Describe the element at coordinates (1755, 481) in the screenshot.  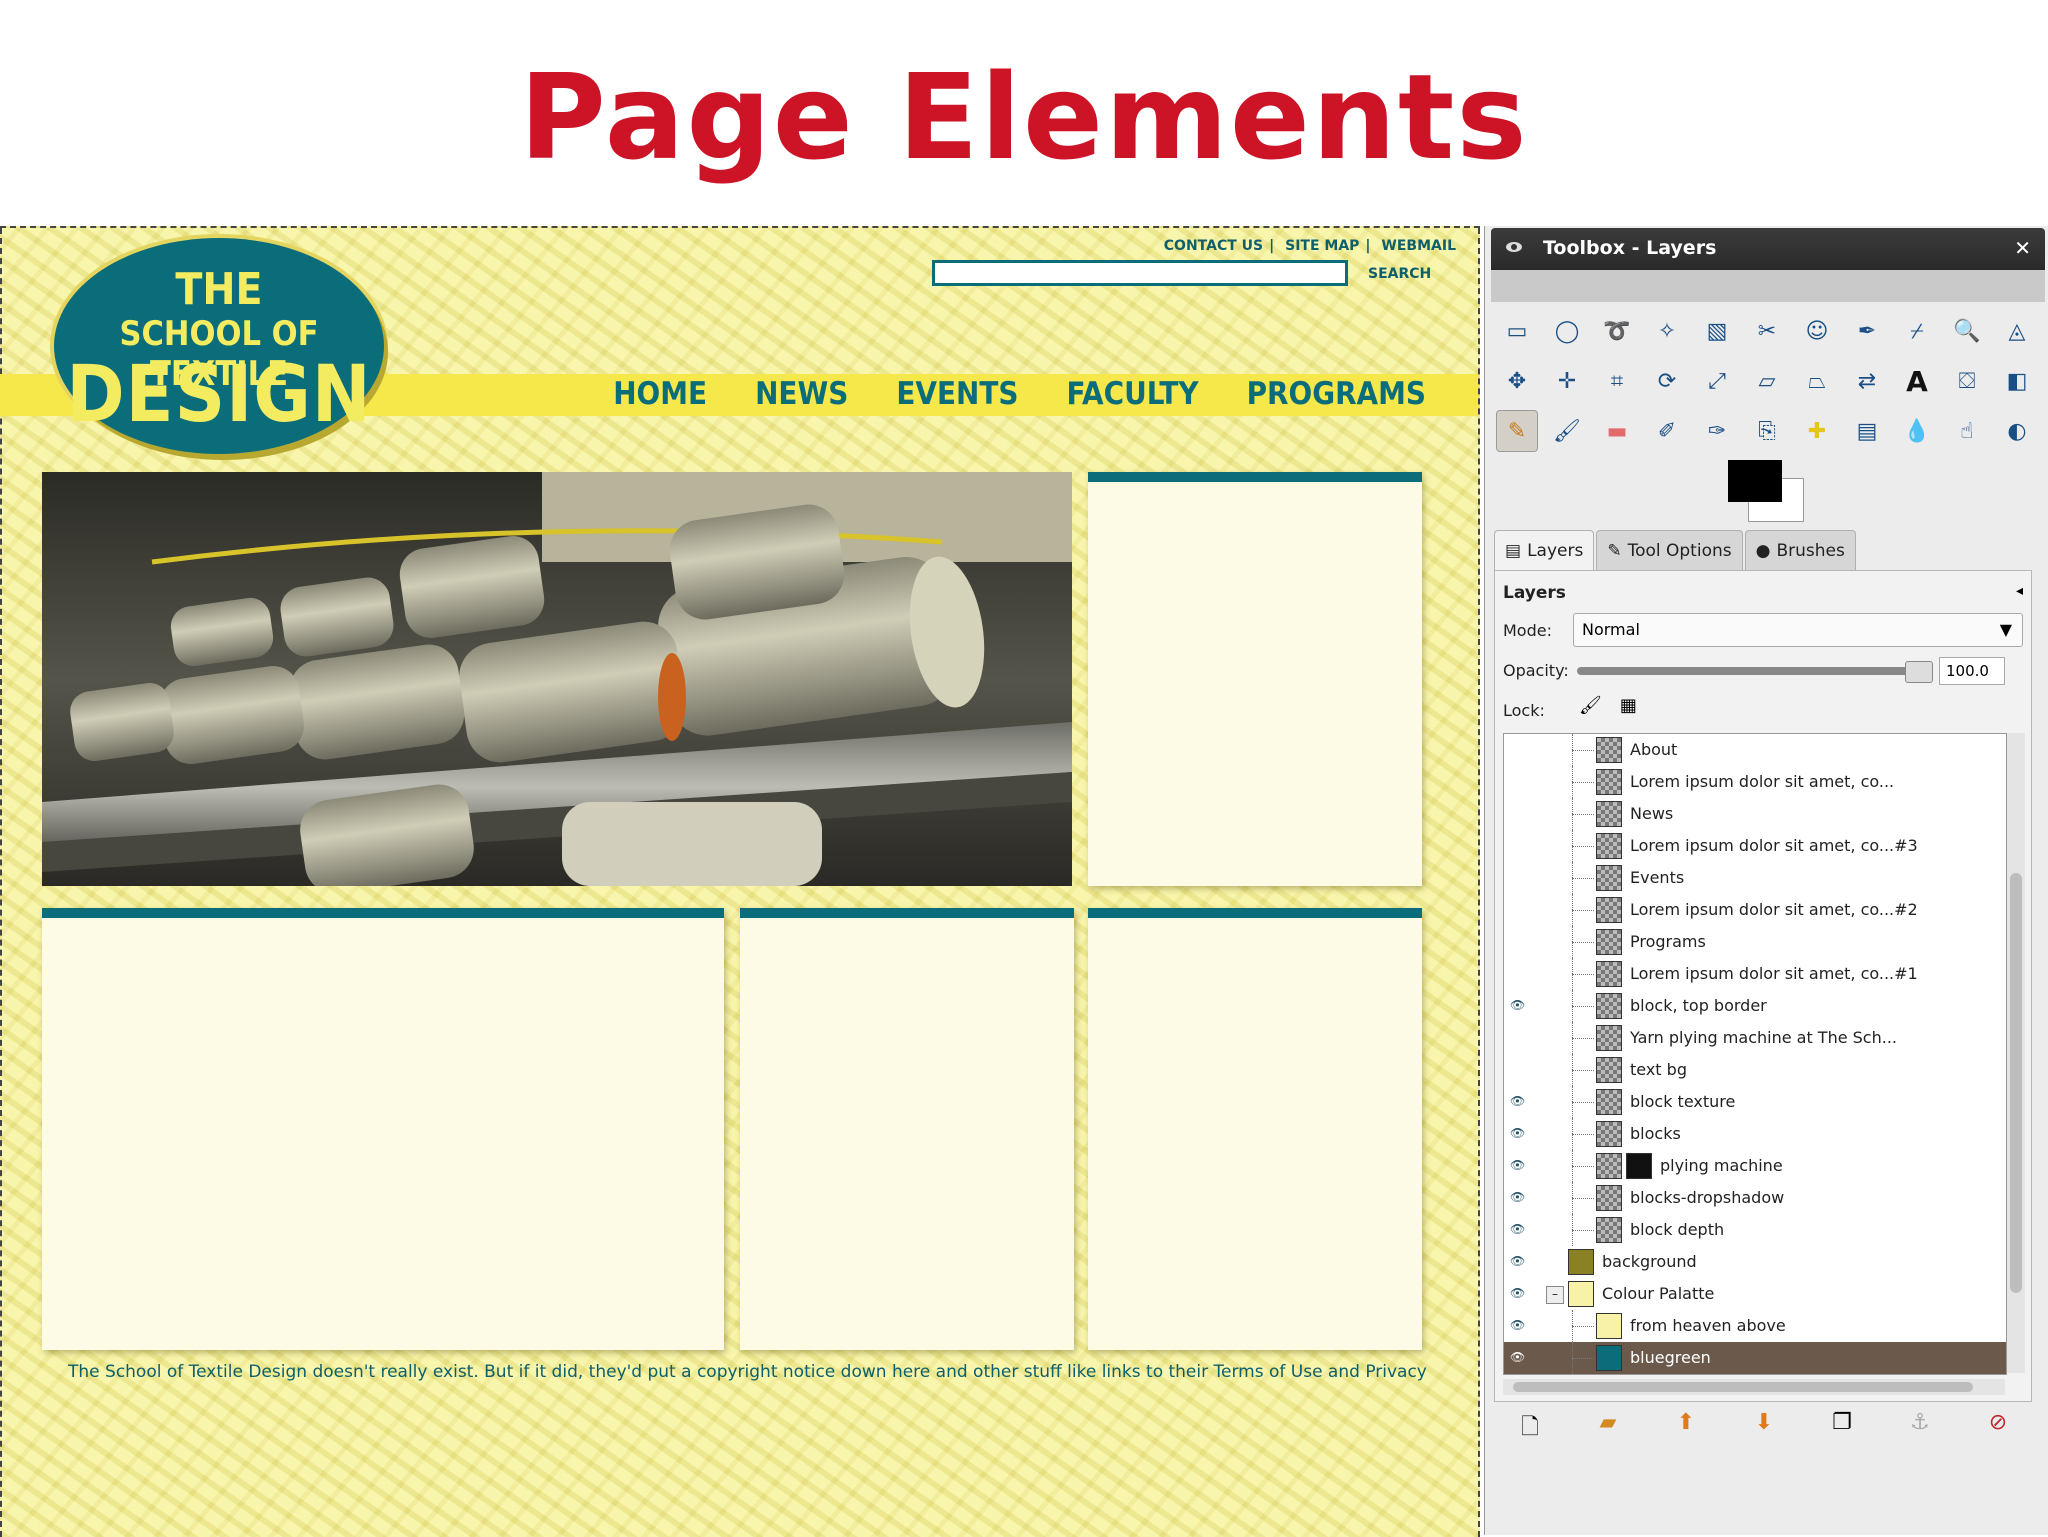
I see `foreground-color-swatch` at that location.